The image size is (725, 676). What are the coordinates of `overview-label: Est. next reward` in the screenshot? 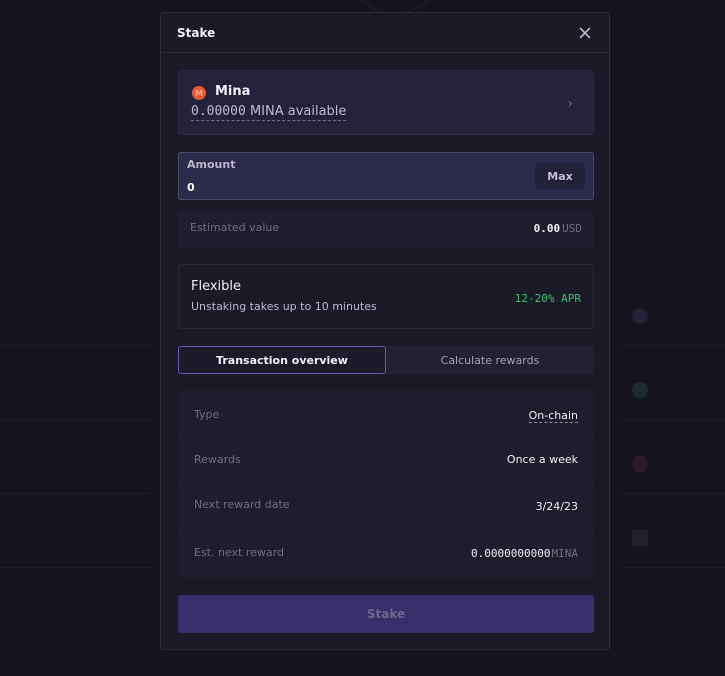 It's located at (239, 552).